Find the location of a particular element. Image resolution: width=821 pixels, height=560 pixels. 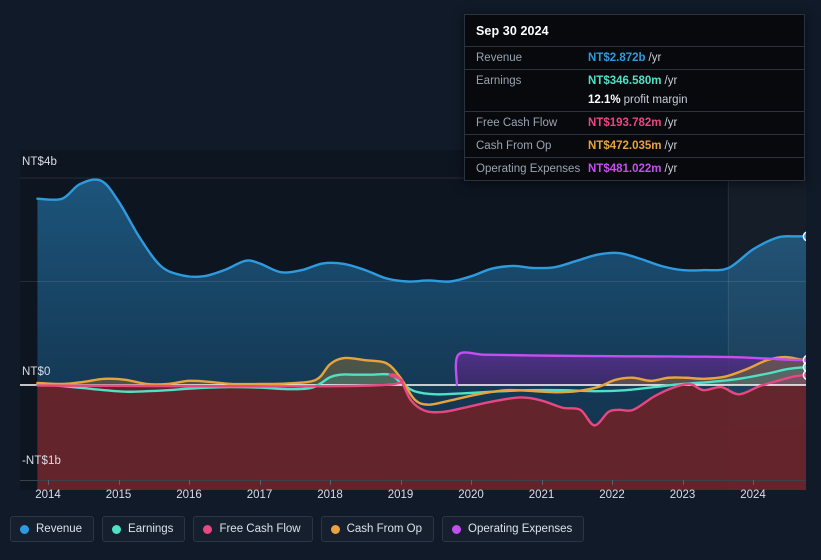

tooltip-row-revenue: Revenue NT$2.872b/yr is located at coordinates (634, 57).